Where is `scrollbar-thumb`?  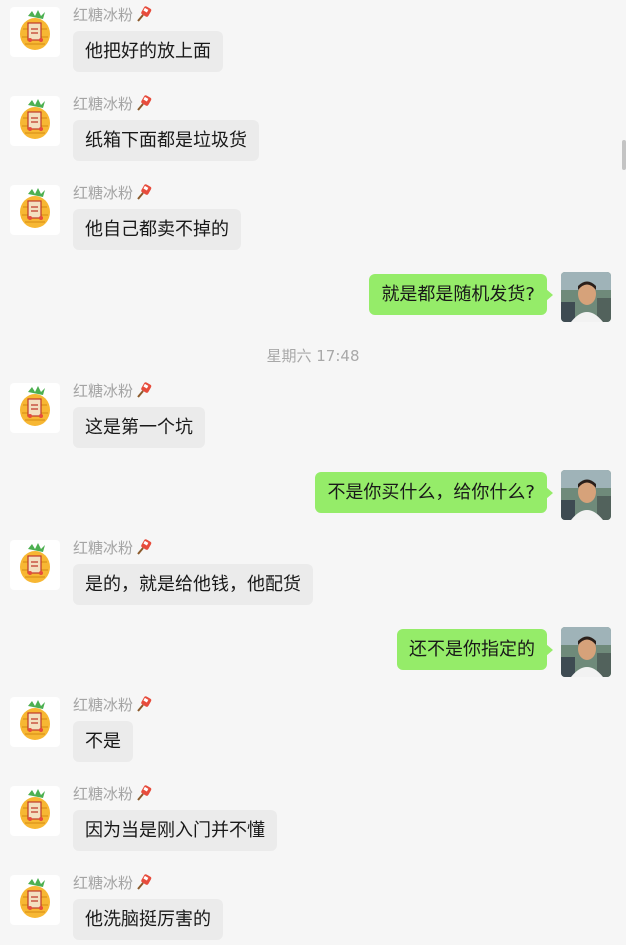 scrollbar-thumb is located at coordinates (624, 155).